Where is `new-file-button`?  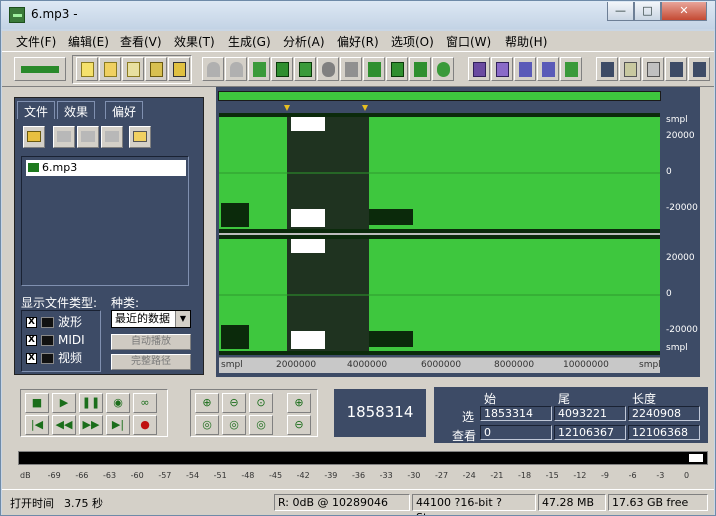 new-file-button is located at coordinates (87, 69).